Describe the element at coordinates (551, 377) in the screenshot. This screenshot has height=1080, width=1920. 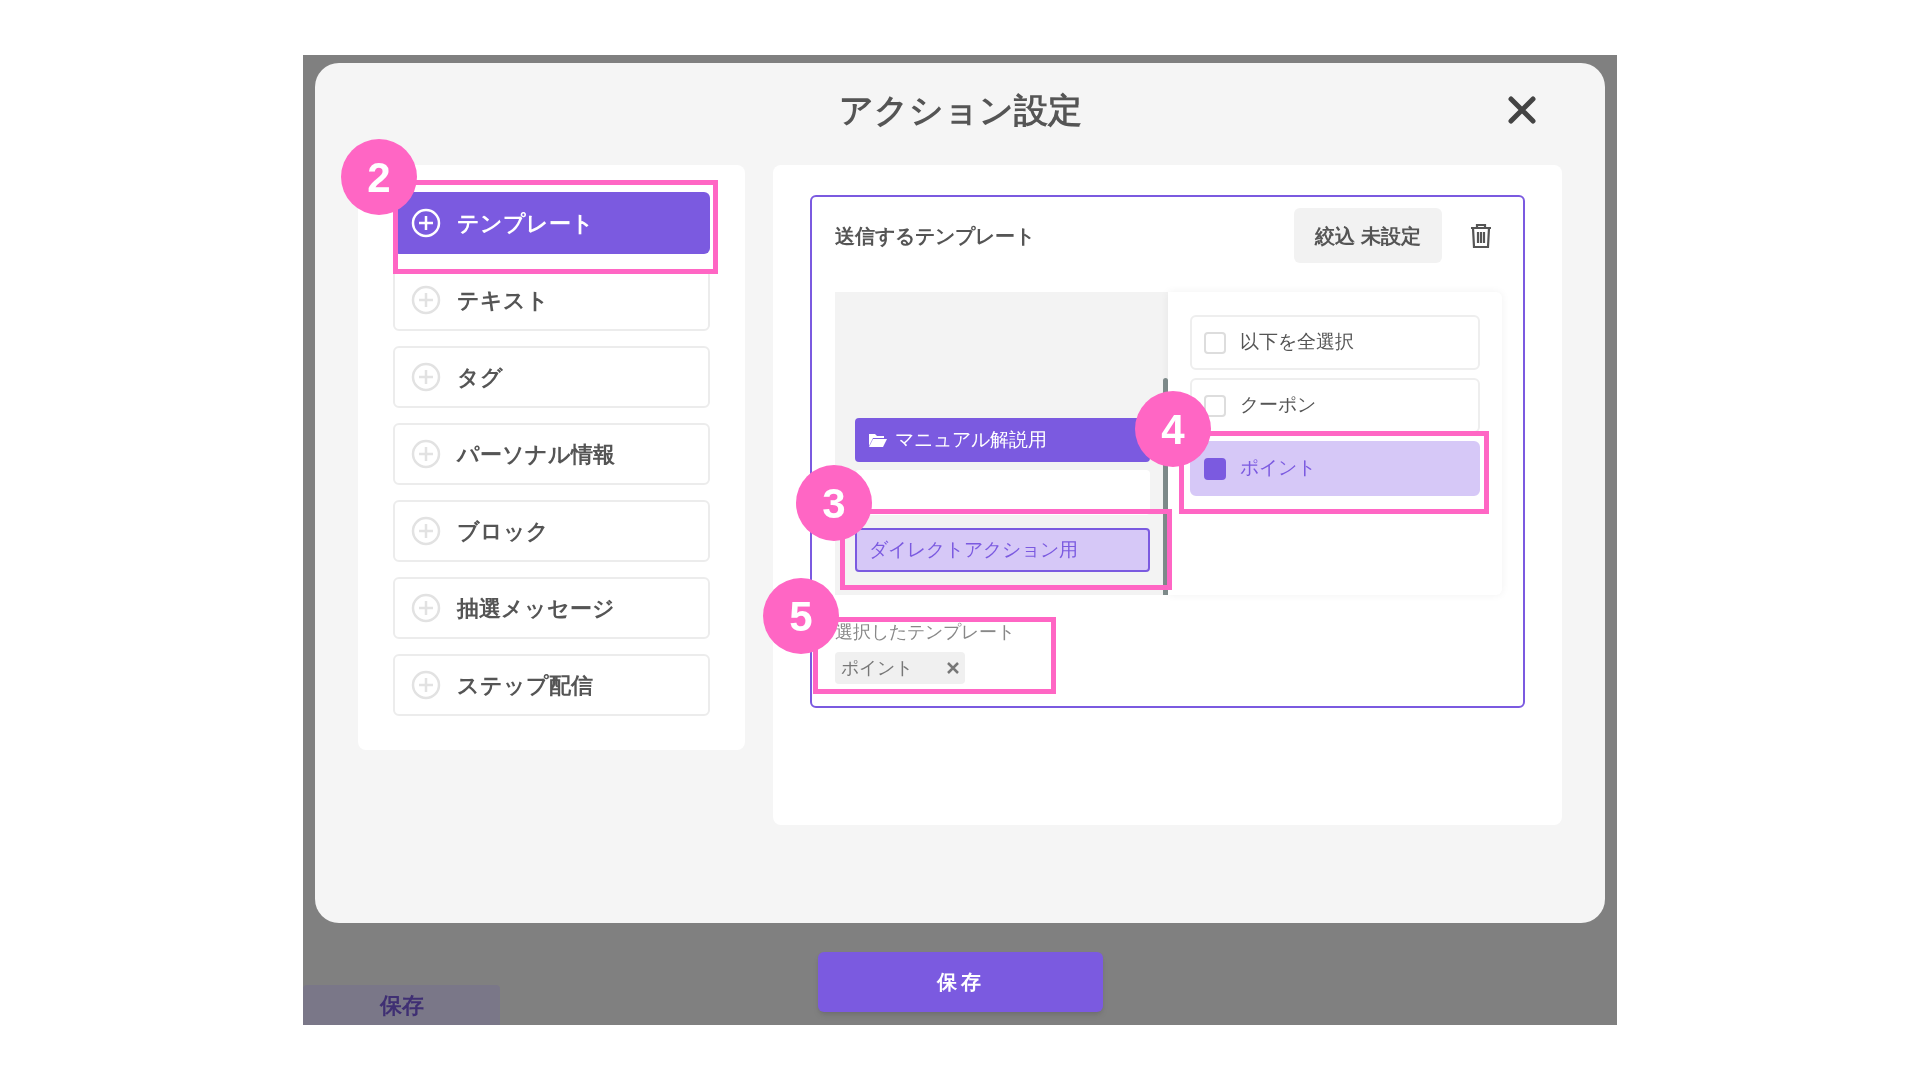
I see `menu-item: タグ` at that location.